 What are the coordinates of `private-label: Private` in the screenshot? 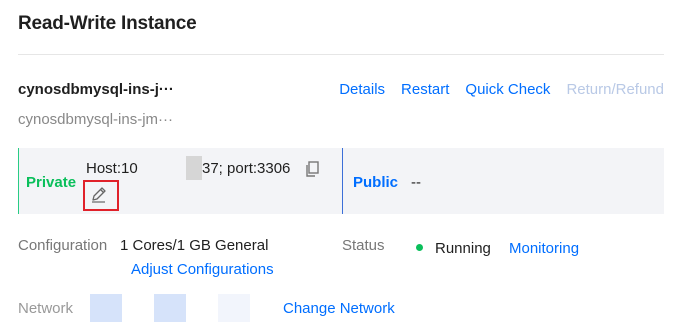 It's located at (51, 182).